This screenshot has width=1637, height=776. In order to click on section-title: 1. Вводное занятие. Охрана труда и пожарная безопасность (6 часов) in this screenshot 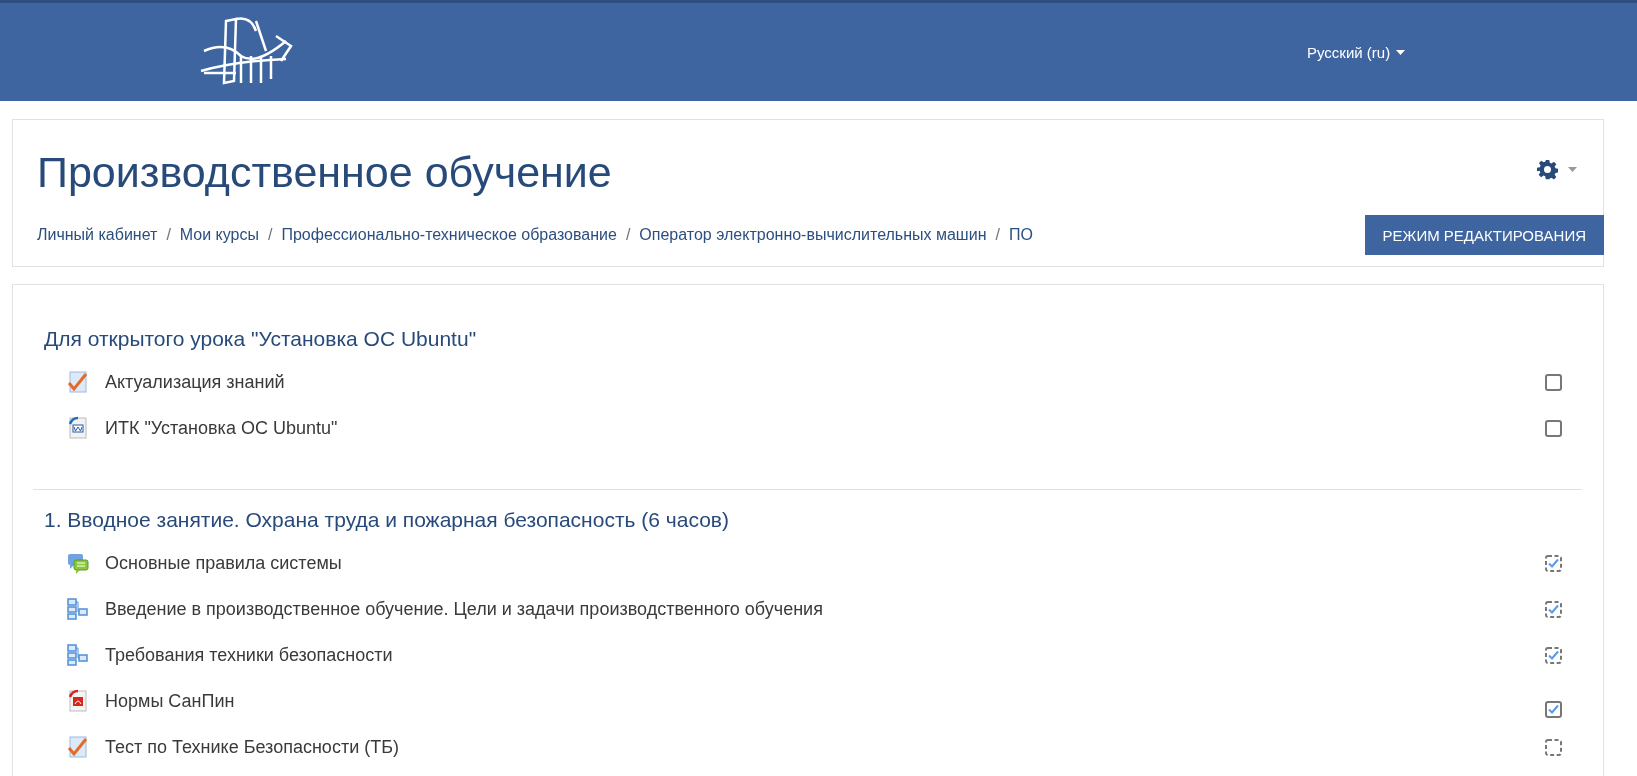, I will do `click(387, 520)`.